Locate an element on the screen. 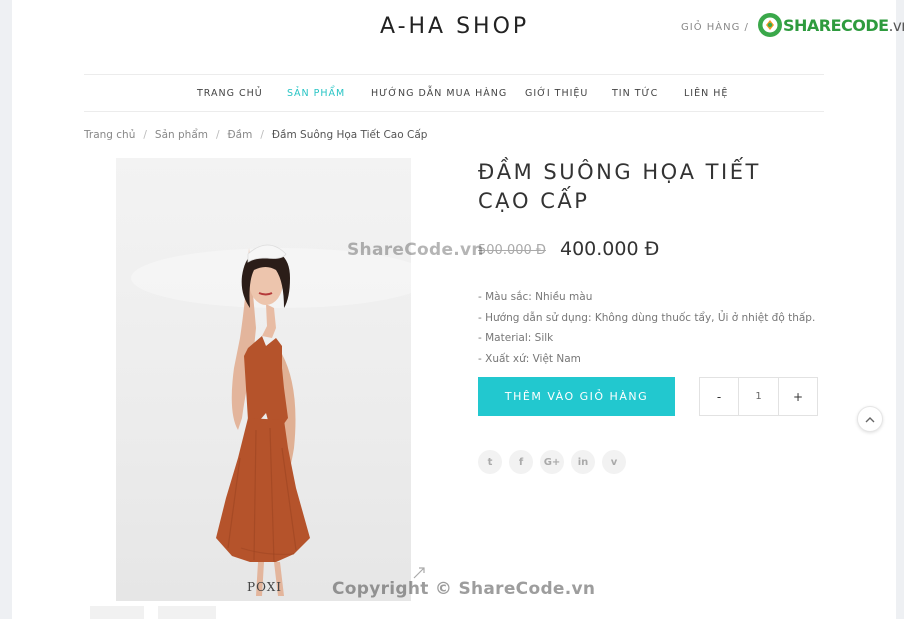  quantity-increase-button: + is located at coordinates (798, 396).